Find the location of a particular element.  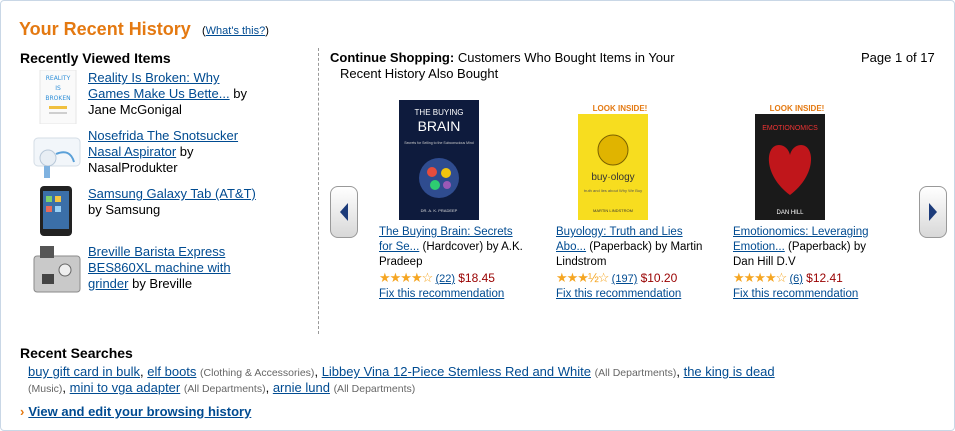

chevron-right-icon: › is located at coordinates (22, 411).